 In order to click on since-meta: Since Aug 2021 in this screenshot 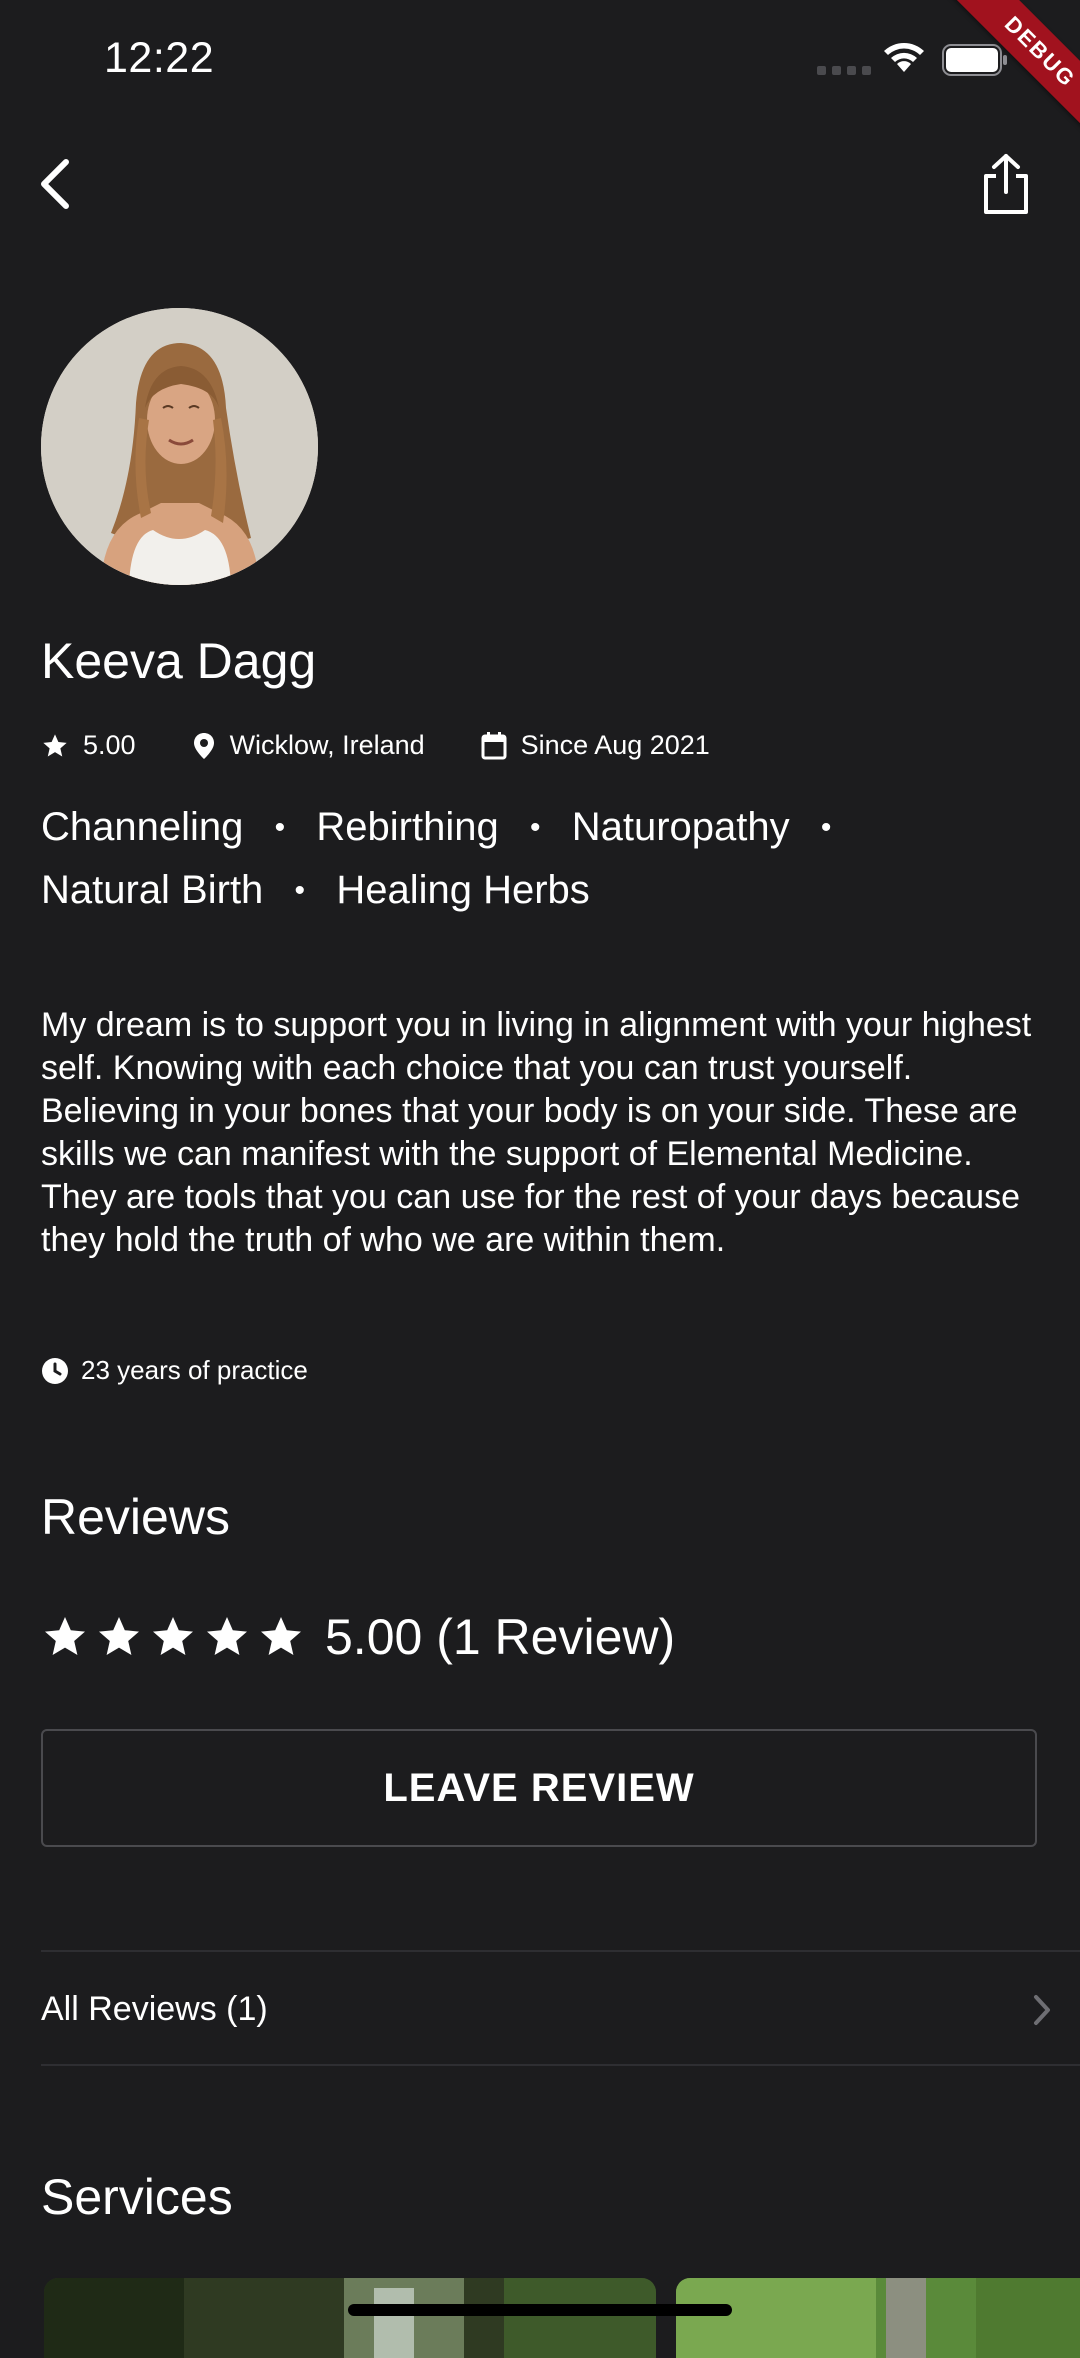, I will do `click(595, 745)`.